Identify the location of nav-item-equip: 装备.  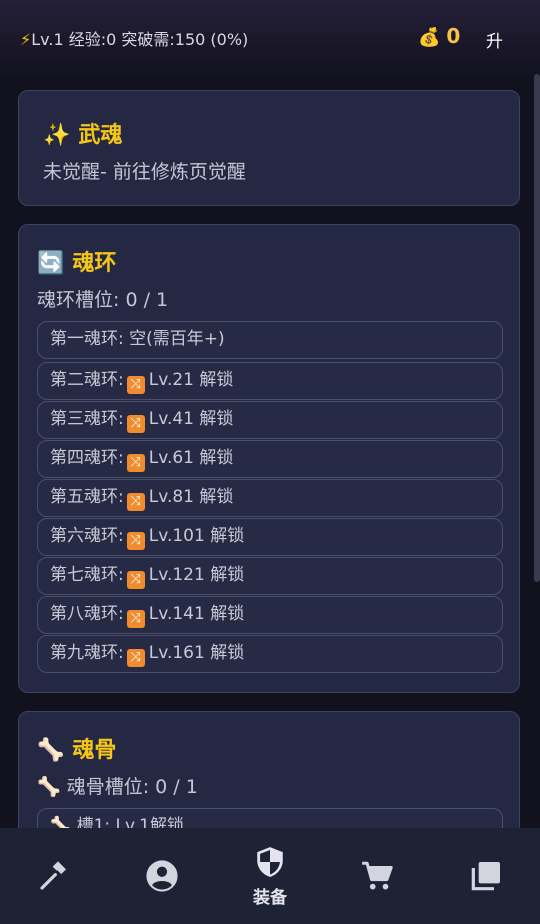
(270, 876).